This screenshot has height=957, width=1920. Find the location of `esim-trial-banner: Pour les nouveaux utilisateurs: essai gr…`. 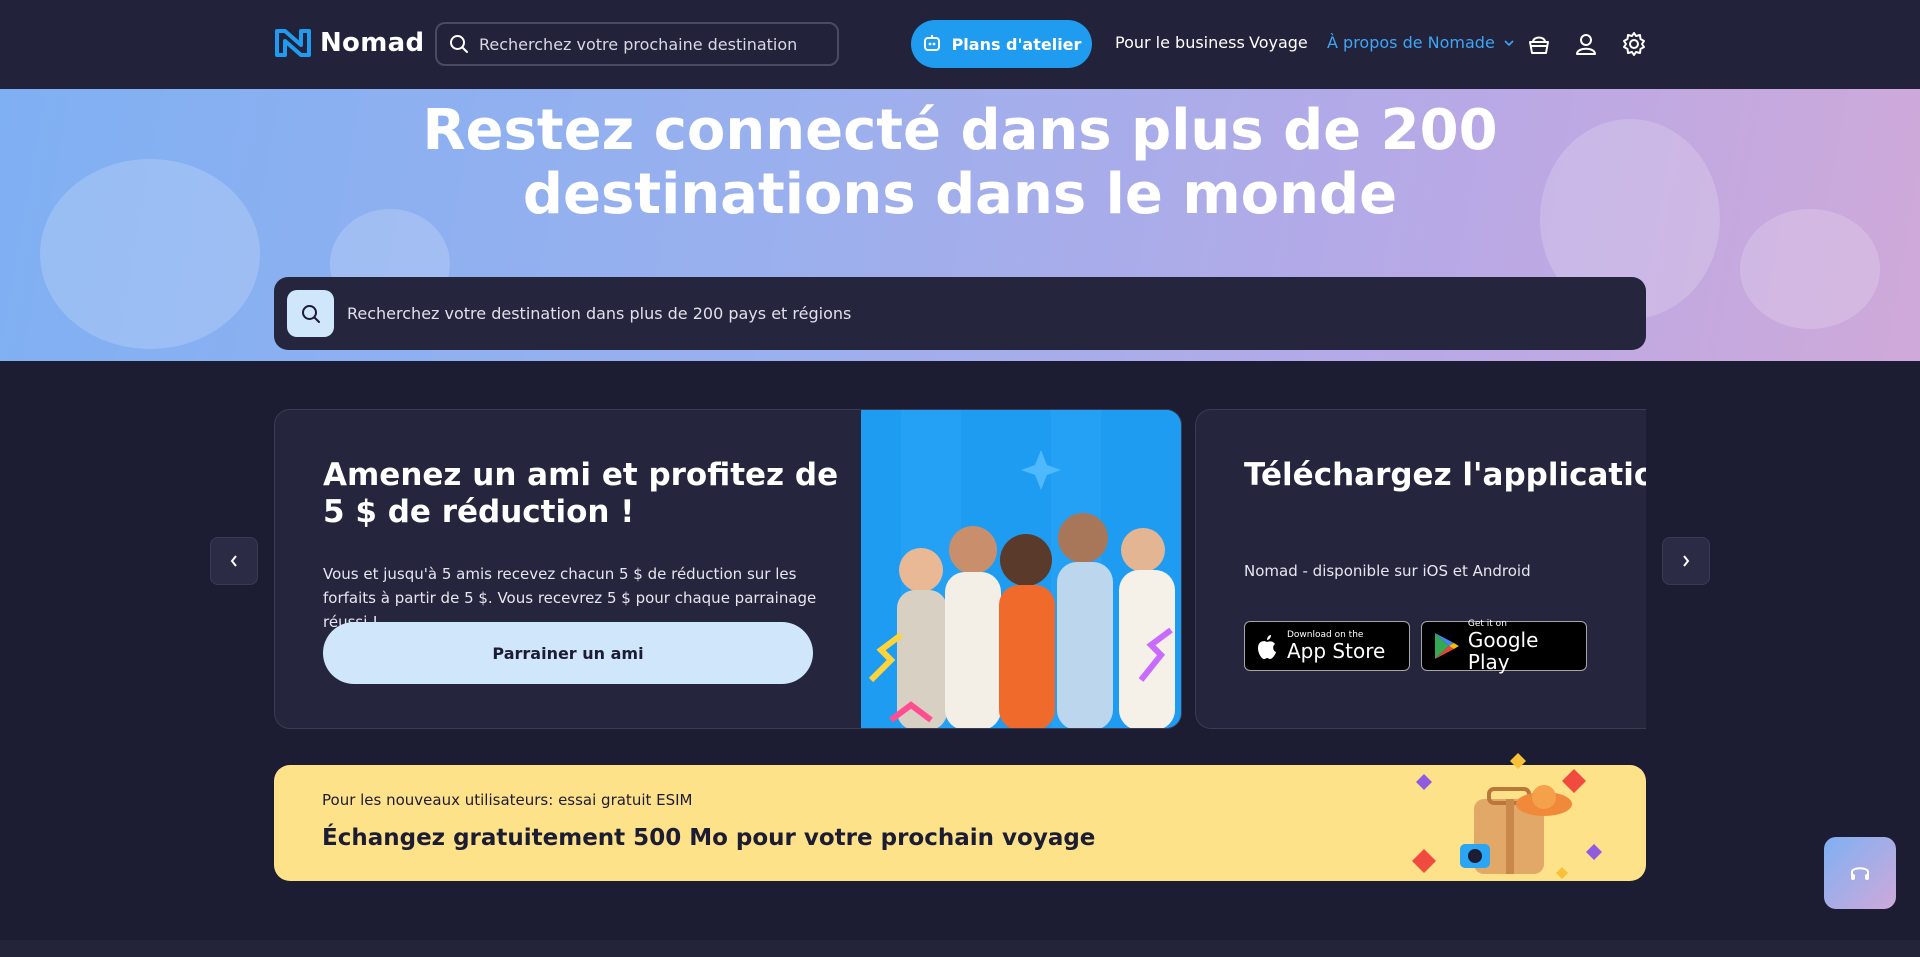

esim-trial-banner: Pour les nouveaux utilisateurs: essai gr… is located at coordinates (960, 817).